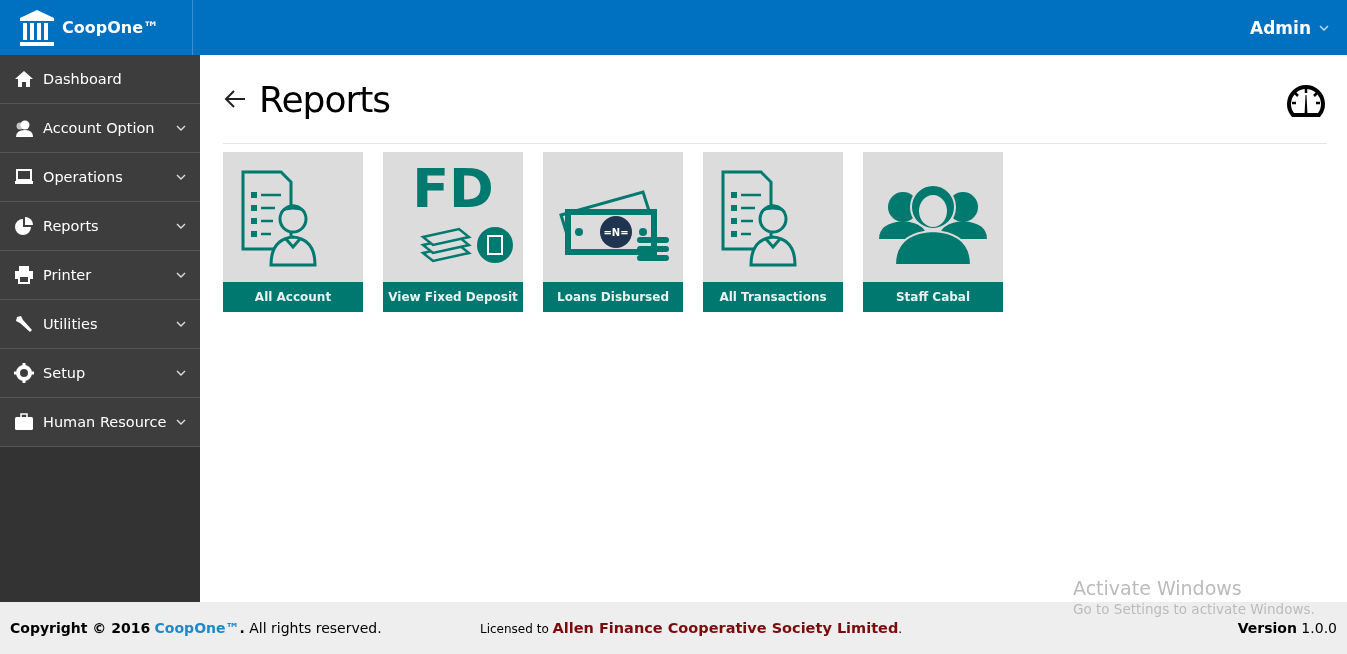  Describe the element at coordinates (24, 177) in the screenshot. I see `laptop-icon` at that location.